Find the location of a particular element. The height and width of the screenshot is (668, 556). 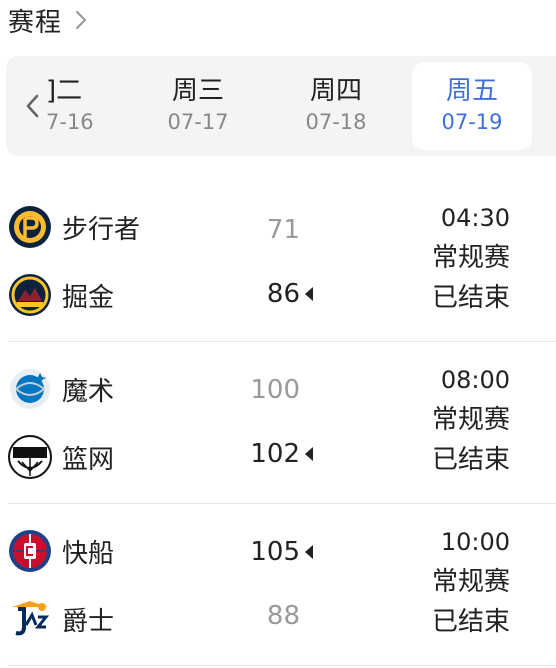

team-name: 步行者 is located at coordinates (101, 229).